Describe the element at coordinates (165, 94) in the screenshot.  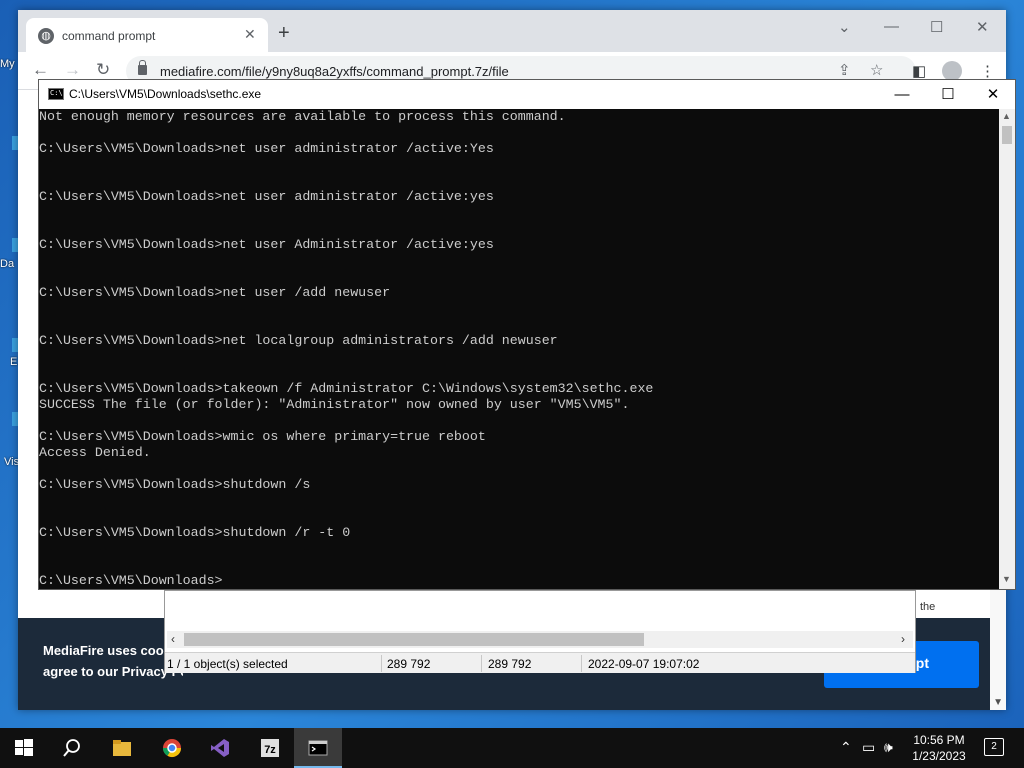
I see `cmd-title: C:\Users\VM5\Downloads\sethc.exe` at that location.